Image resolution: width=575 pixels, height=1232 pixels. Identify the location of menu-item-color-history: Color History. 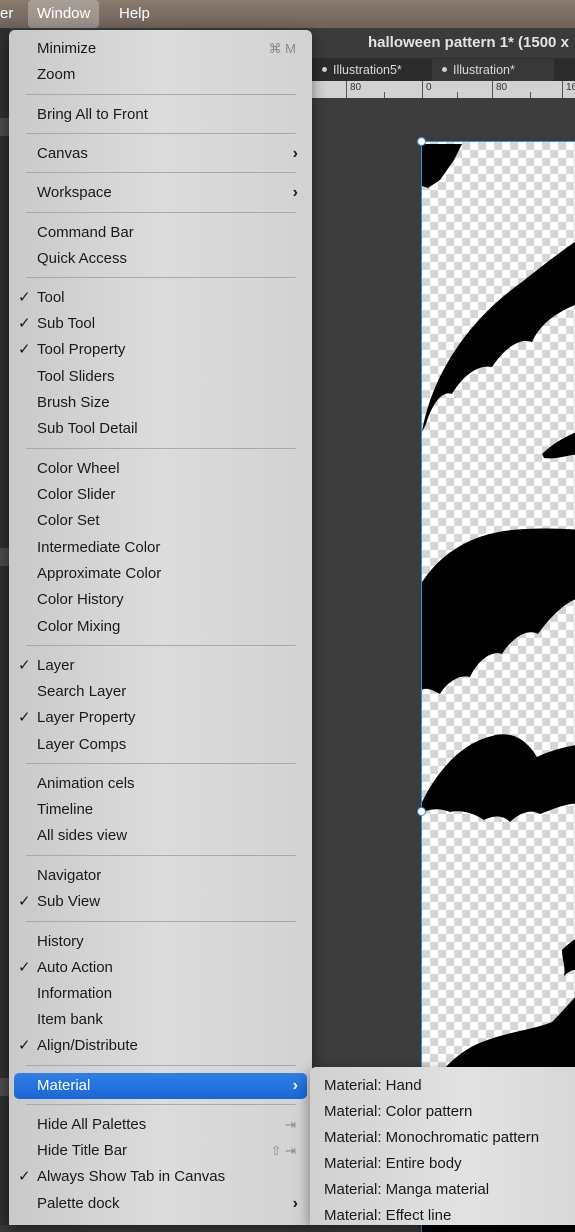
(160, 600).